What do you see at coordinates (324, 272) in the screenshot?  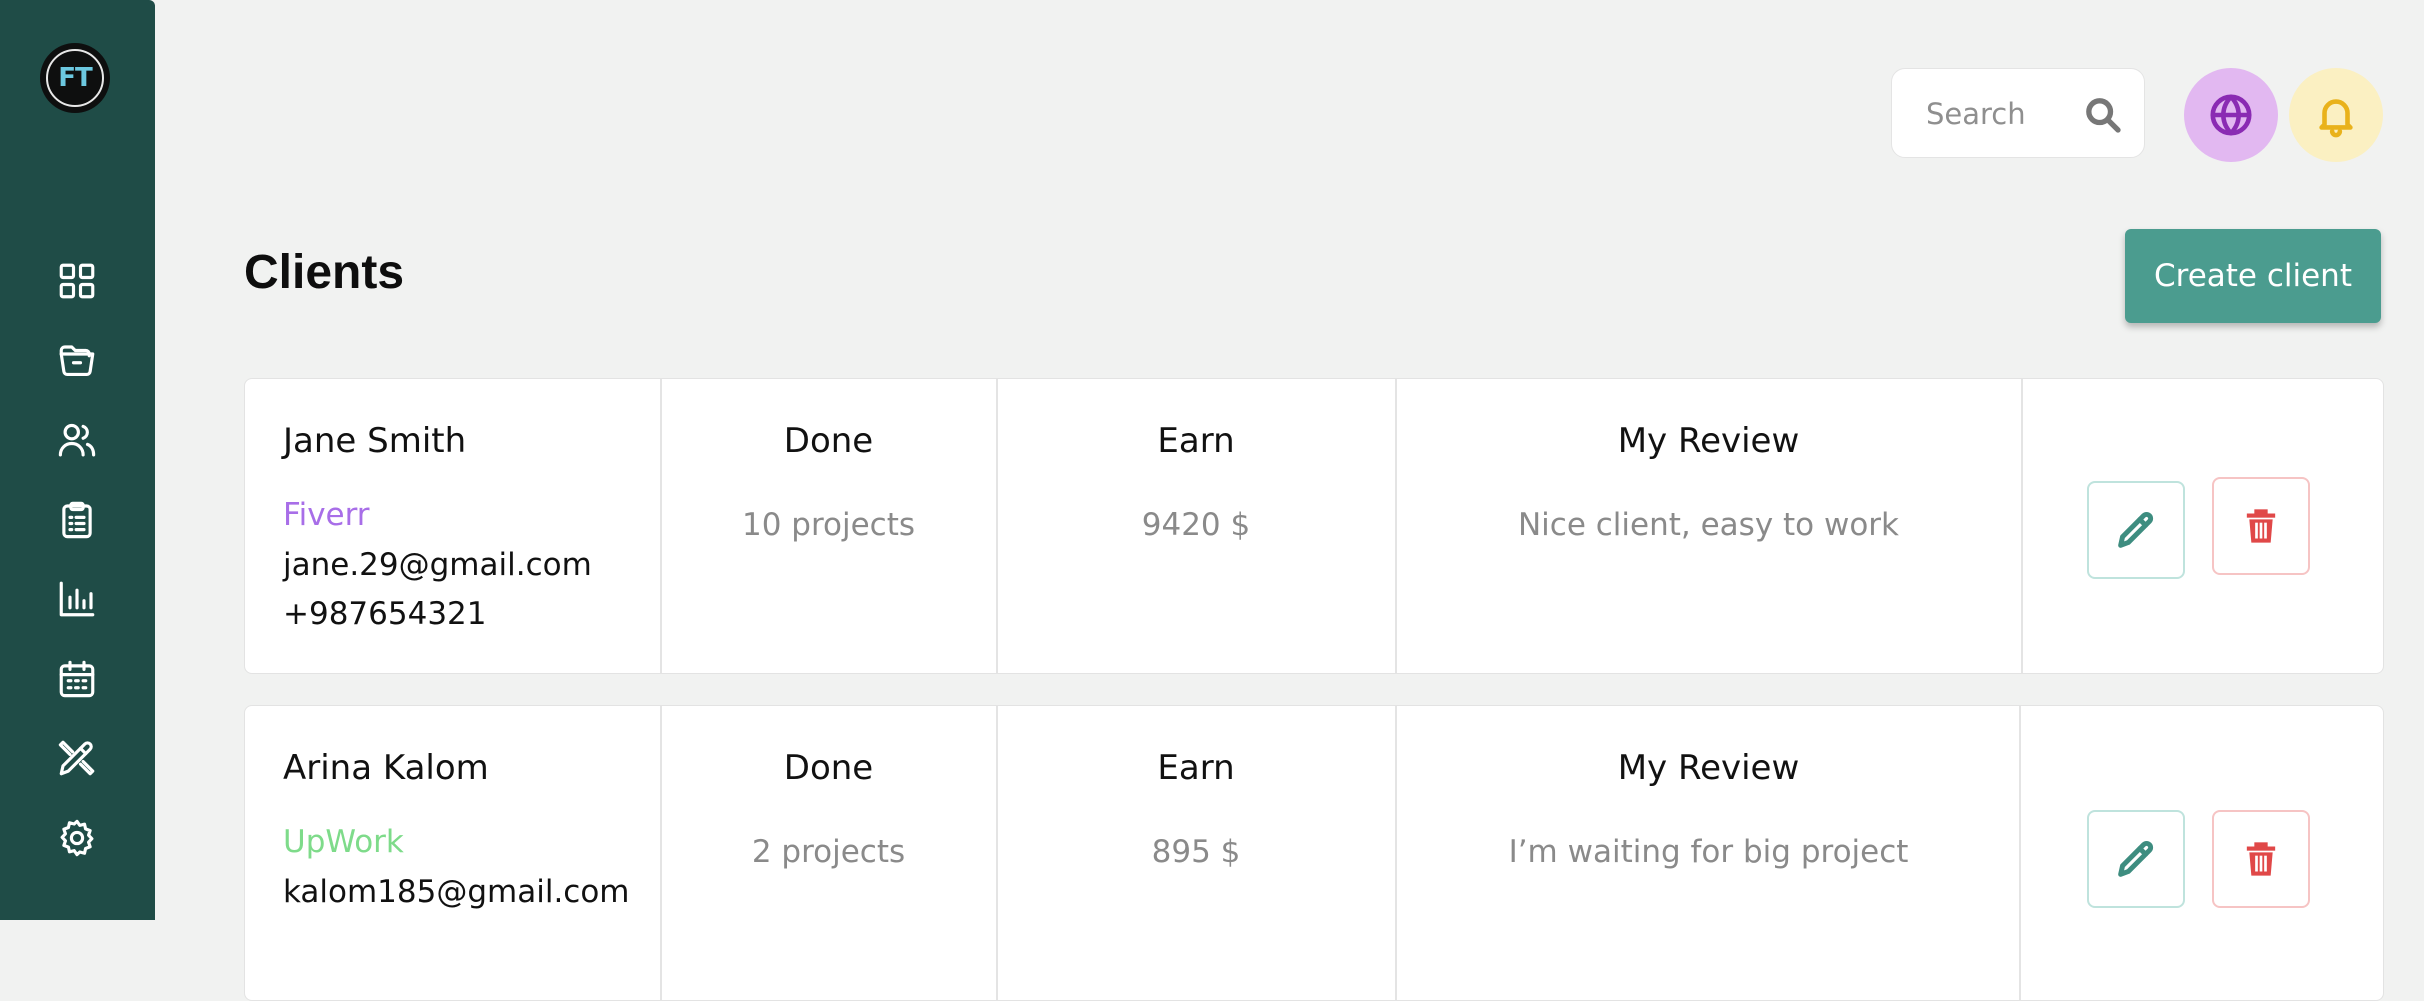 I see `page-title: Clients` at bounding box center [324, 272].